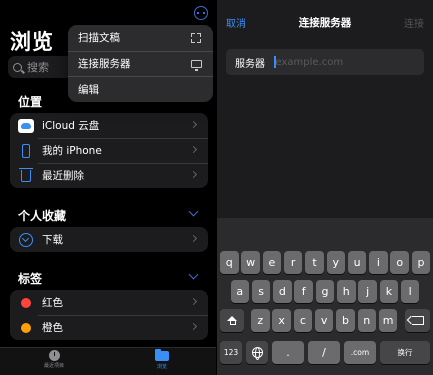 The image size is (433, 375). I want to click on key-label: q, so click(229, 262).